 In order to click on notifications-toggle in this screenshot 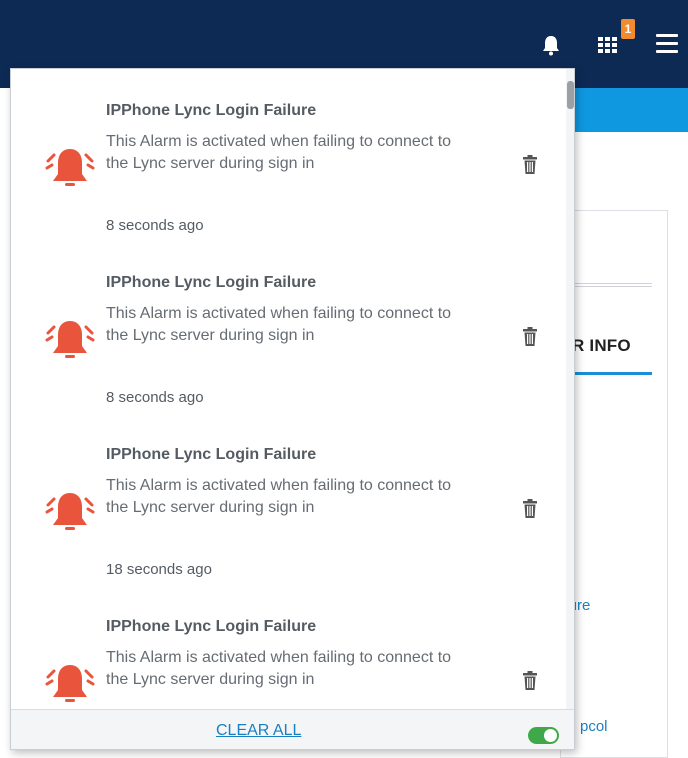, I will do `click(543, 735)`.